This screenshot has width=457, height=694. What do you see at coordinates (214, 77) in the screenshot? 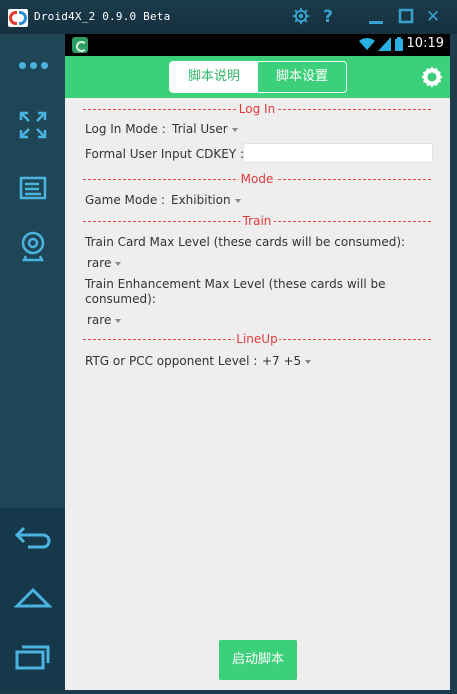
I see `tab-script-description: 脚本说明` at bounding box center [214, 77].